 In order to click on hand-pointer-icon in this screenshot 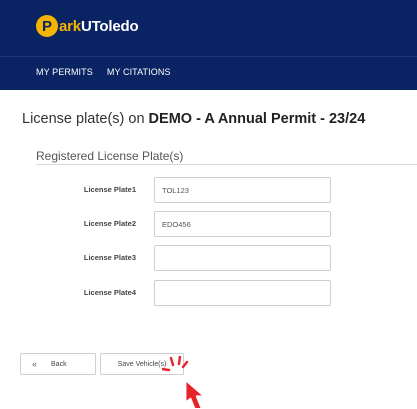, I will do `click(184, 382)`.